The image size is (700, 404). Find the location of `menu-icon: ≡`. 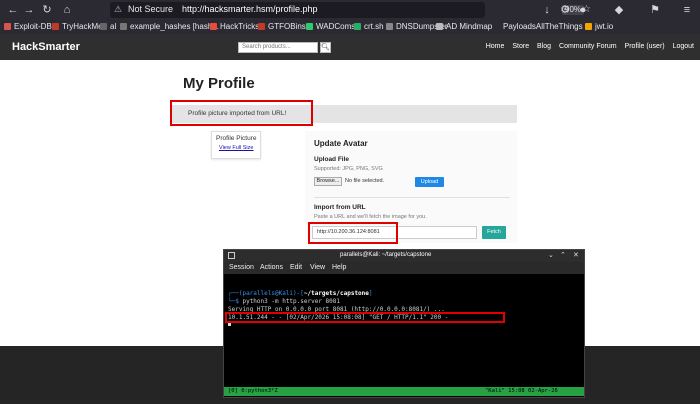

menu-icon: ≡ is located at coordinates (687, 10).